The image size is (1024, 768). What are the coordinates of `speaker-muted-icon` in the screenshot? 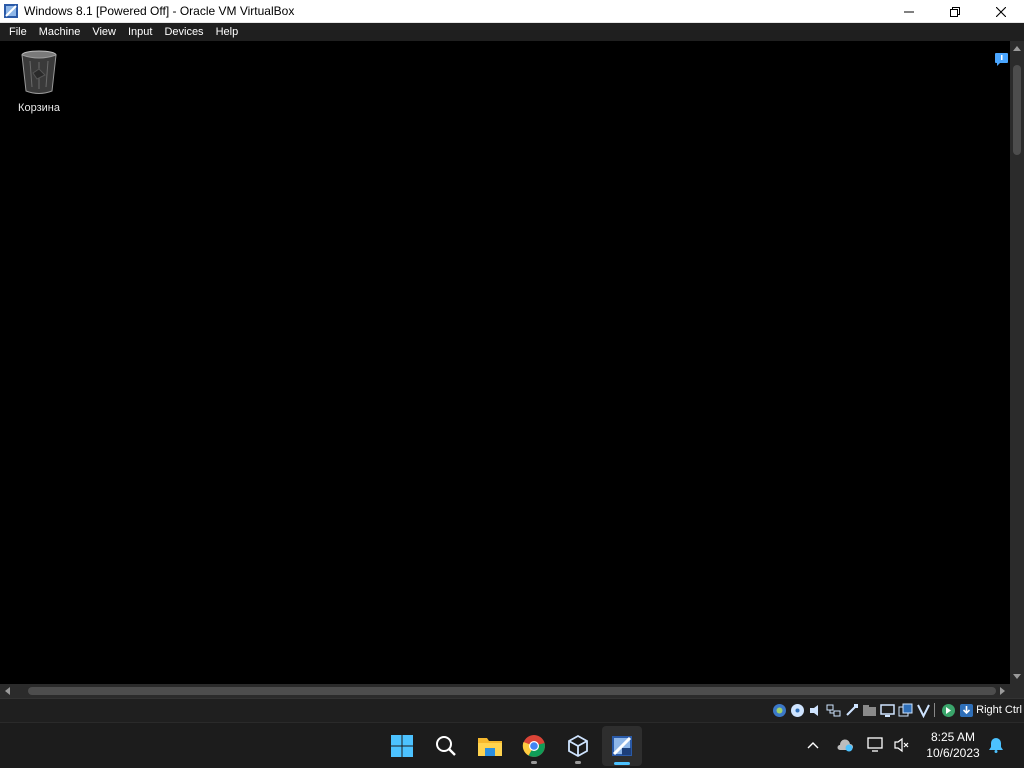 It's located at (901, 745).